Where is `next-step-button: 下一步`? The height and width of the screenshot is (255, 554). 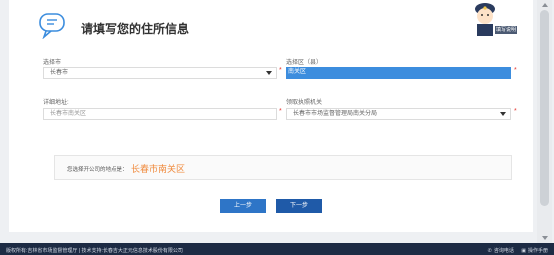
next-step-button: 下一步 is located at coordinates (299, 206).